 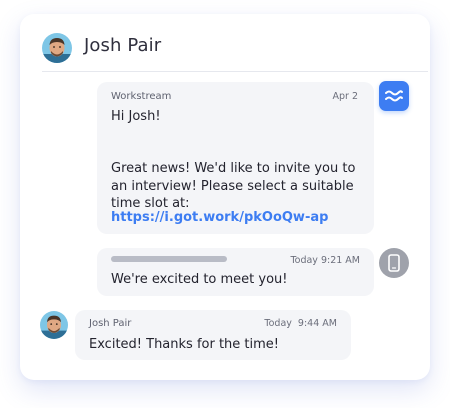 What do you see at coordinates (123, 45) in the screenshot?
I see `contact-name: Josh Pair` at bounding box center [123, 45].